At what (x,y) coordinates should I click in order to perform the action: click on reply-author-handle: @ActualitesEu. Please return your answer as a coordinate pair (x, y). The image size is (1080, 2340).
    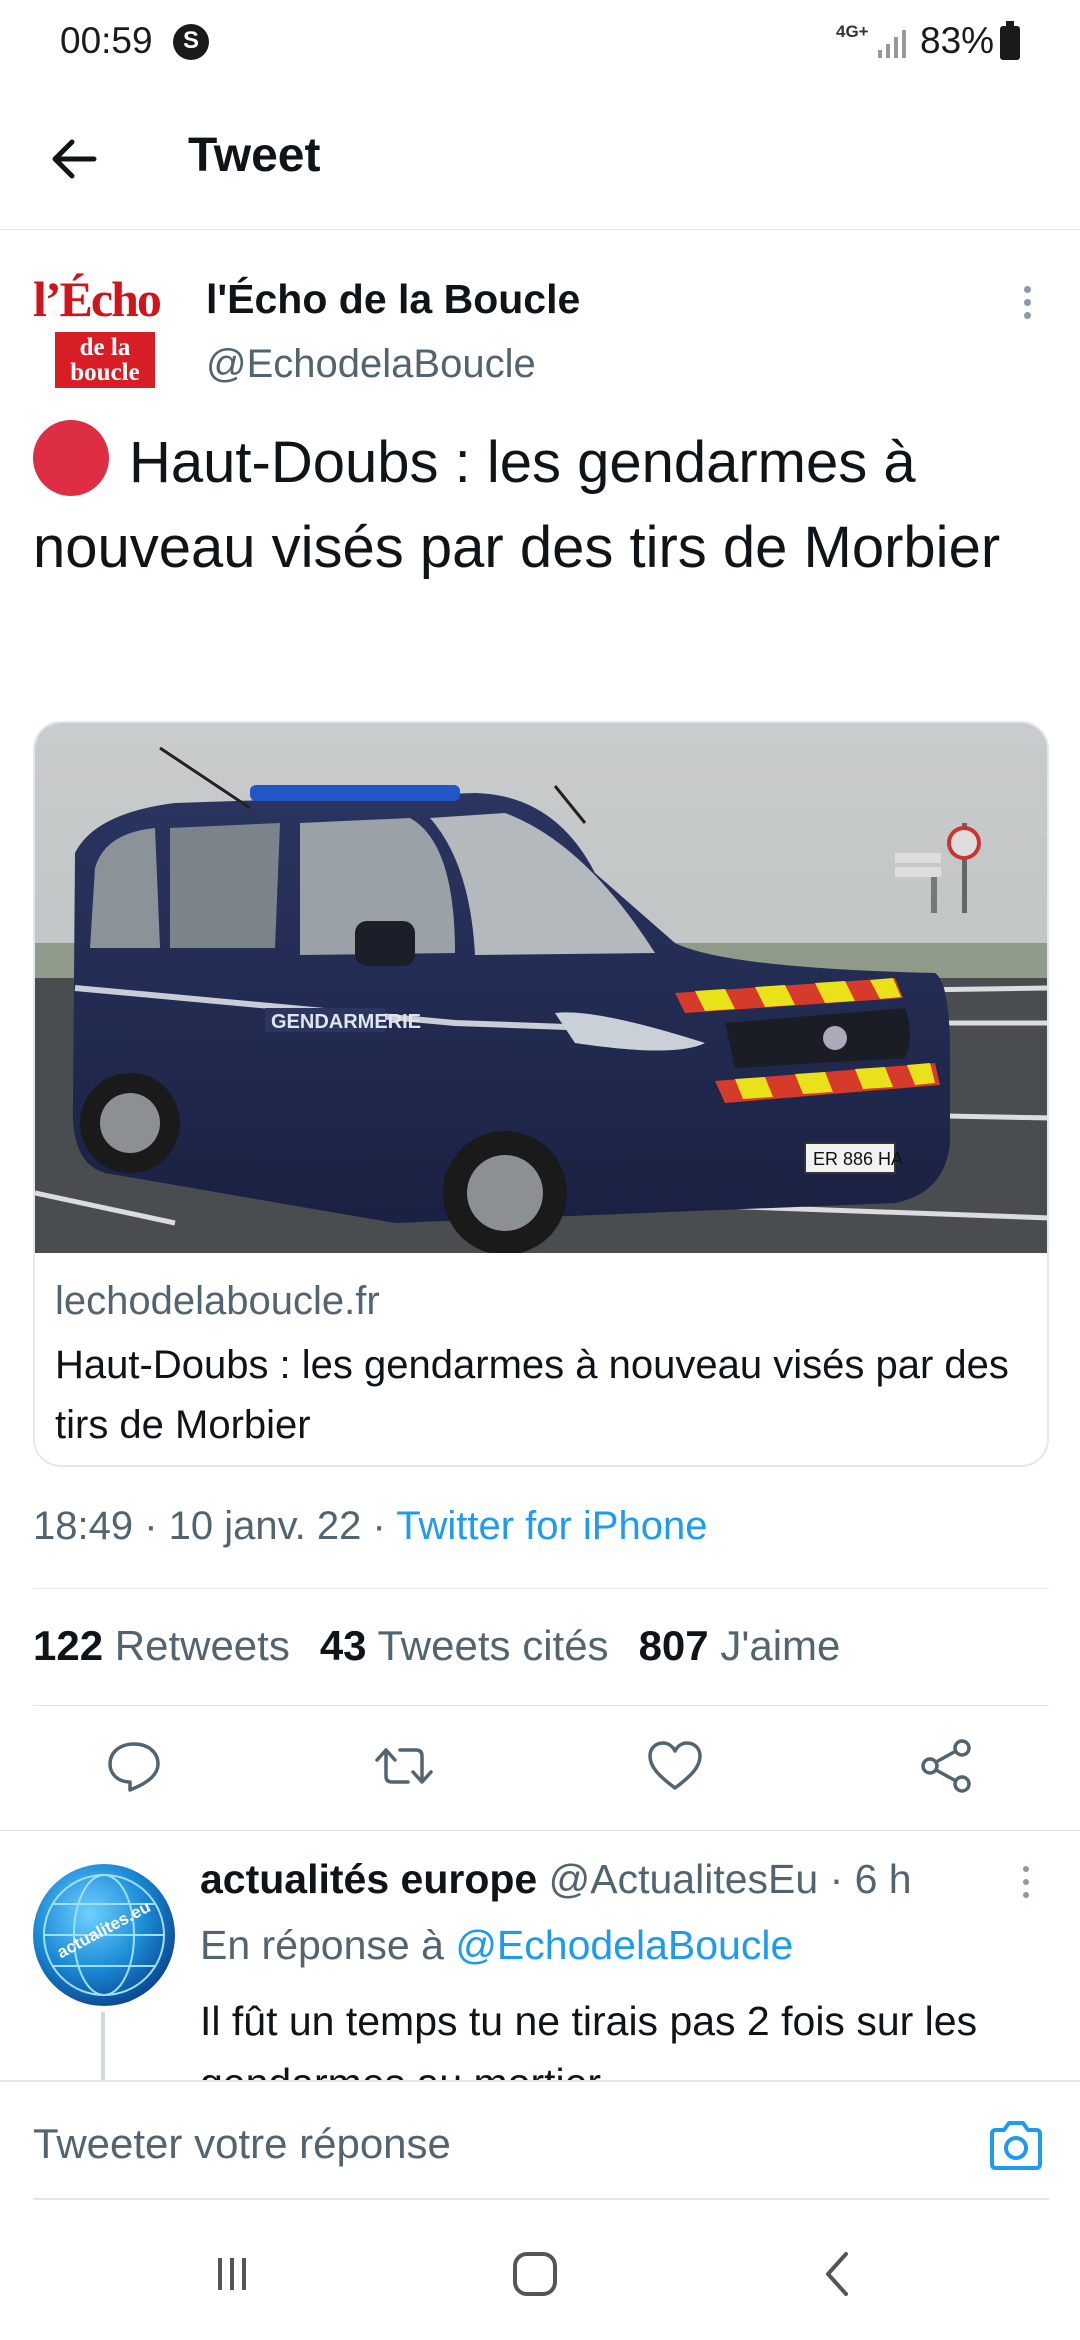
    Looking at the image, I should click on (684, 1879).